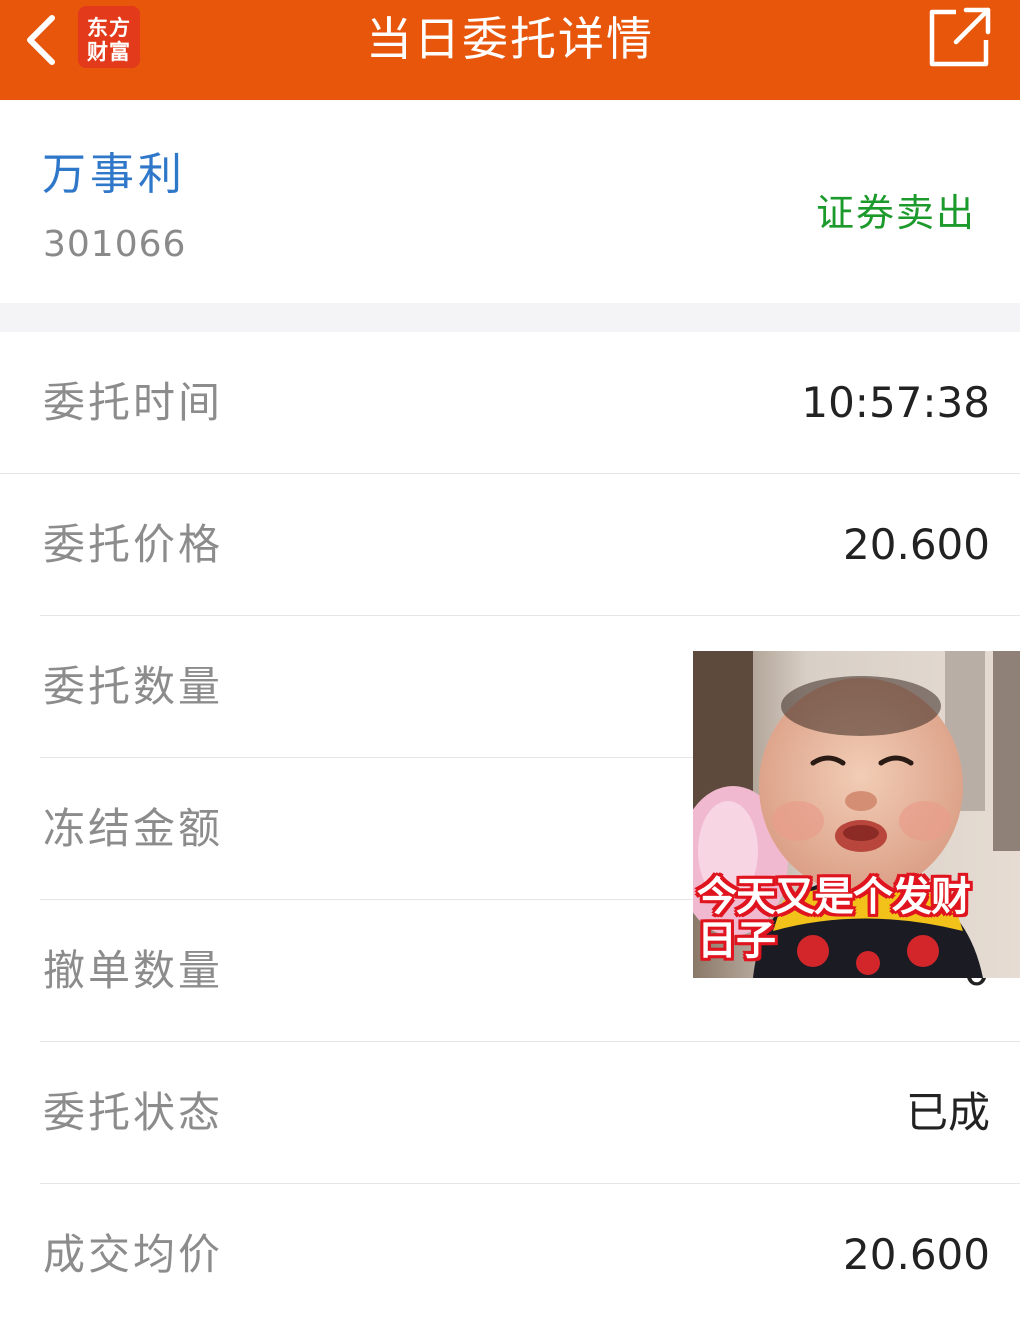 The width and height of the screenshot is (1020, 1322). I want to click on app-header: 东方 财富 当日委托详情, so click(510, 50).